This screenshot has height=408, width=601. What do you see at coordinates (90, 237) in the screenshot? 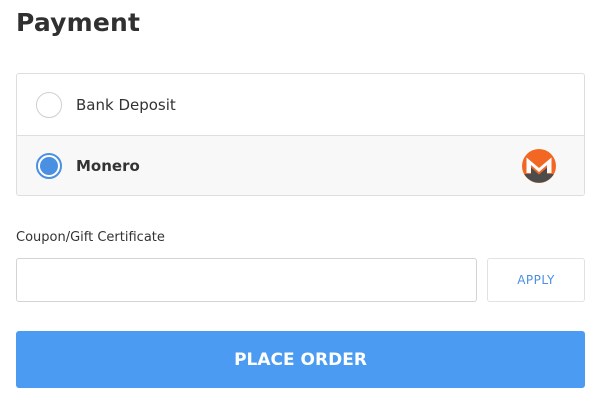
I see `coupon-label: Coupon/Gift Certificate` at bounding box center [90, 237].